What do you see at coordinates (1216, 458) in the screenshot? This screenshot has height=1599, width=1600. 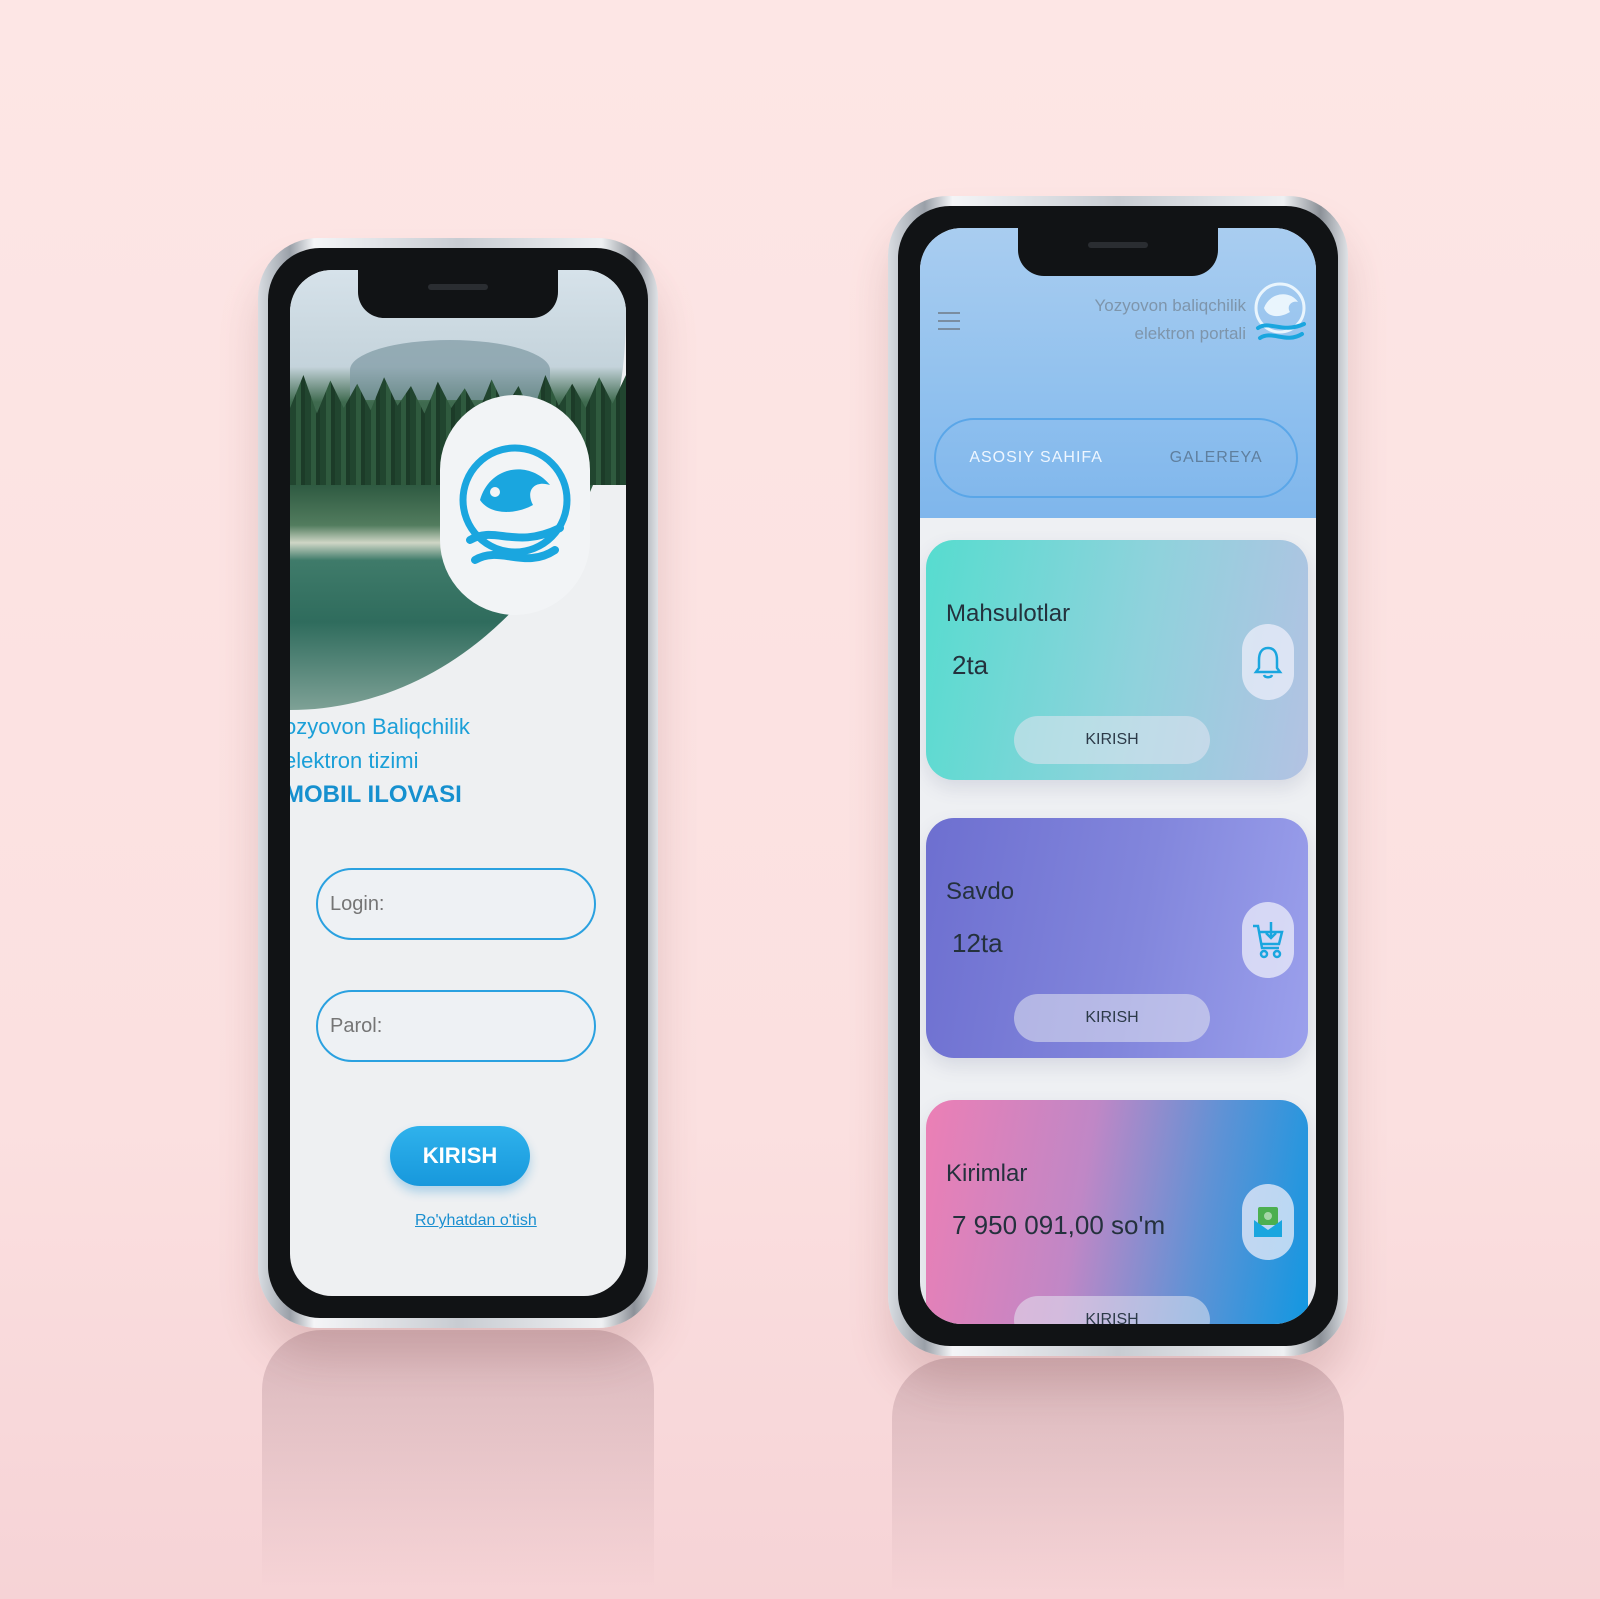 I see `tab-gallery: GALEREYA` at bounding box center [1216, 458].